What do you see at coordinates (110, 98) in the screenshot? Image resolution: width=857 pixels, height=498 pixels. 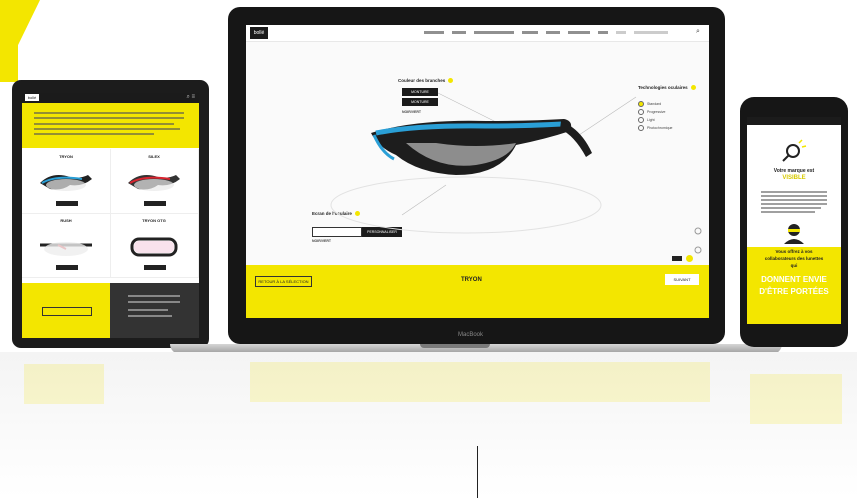 I see `tablet-header: bollé ⌕ ≡` at bounding box center [110, 98].